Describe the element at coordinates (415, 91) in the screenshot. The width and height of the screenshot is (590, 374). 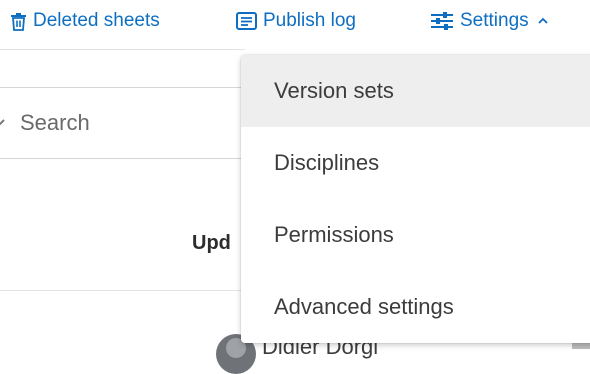
I see `menu-item-version-sets: Version sets` at that location.